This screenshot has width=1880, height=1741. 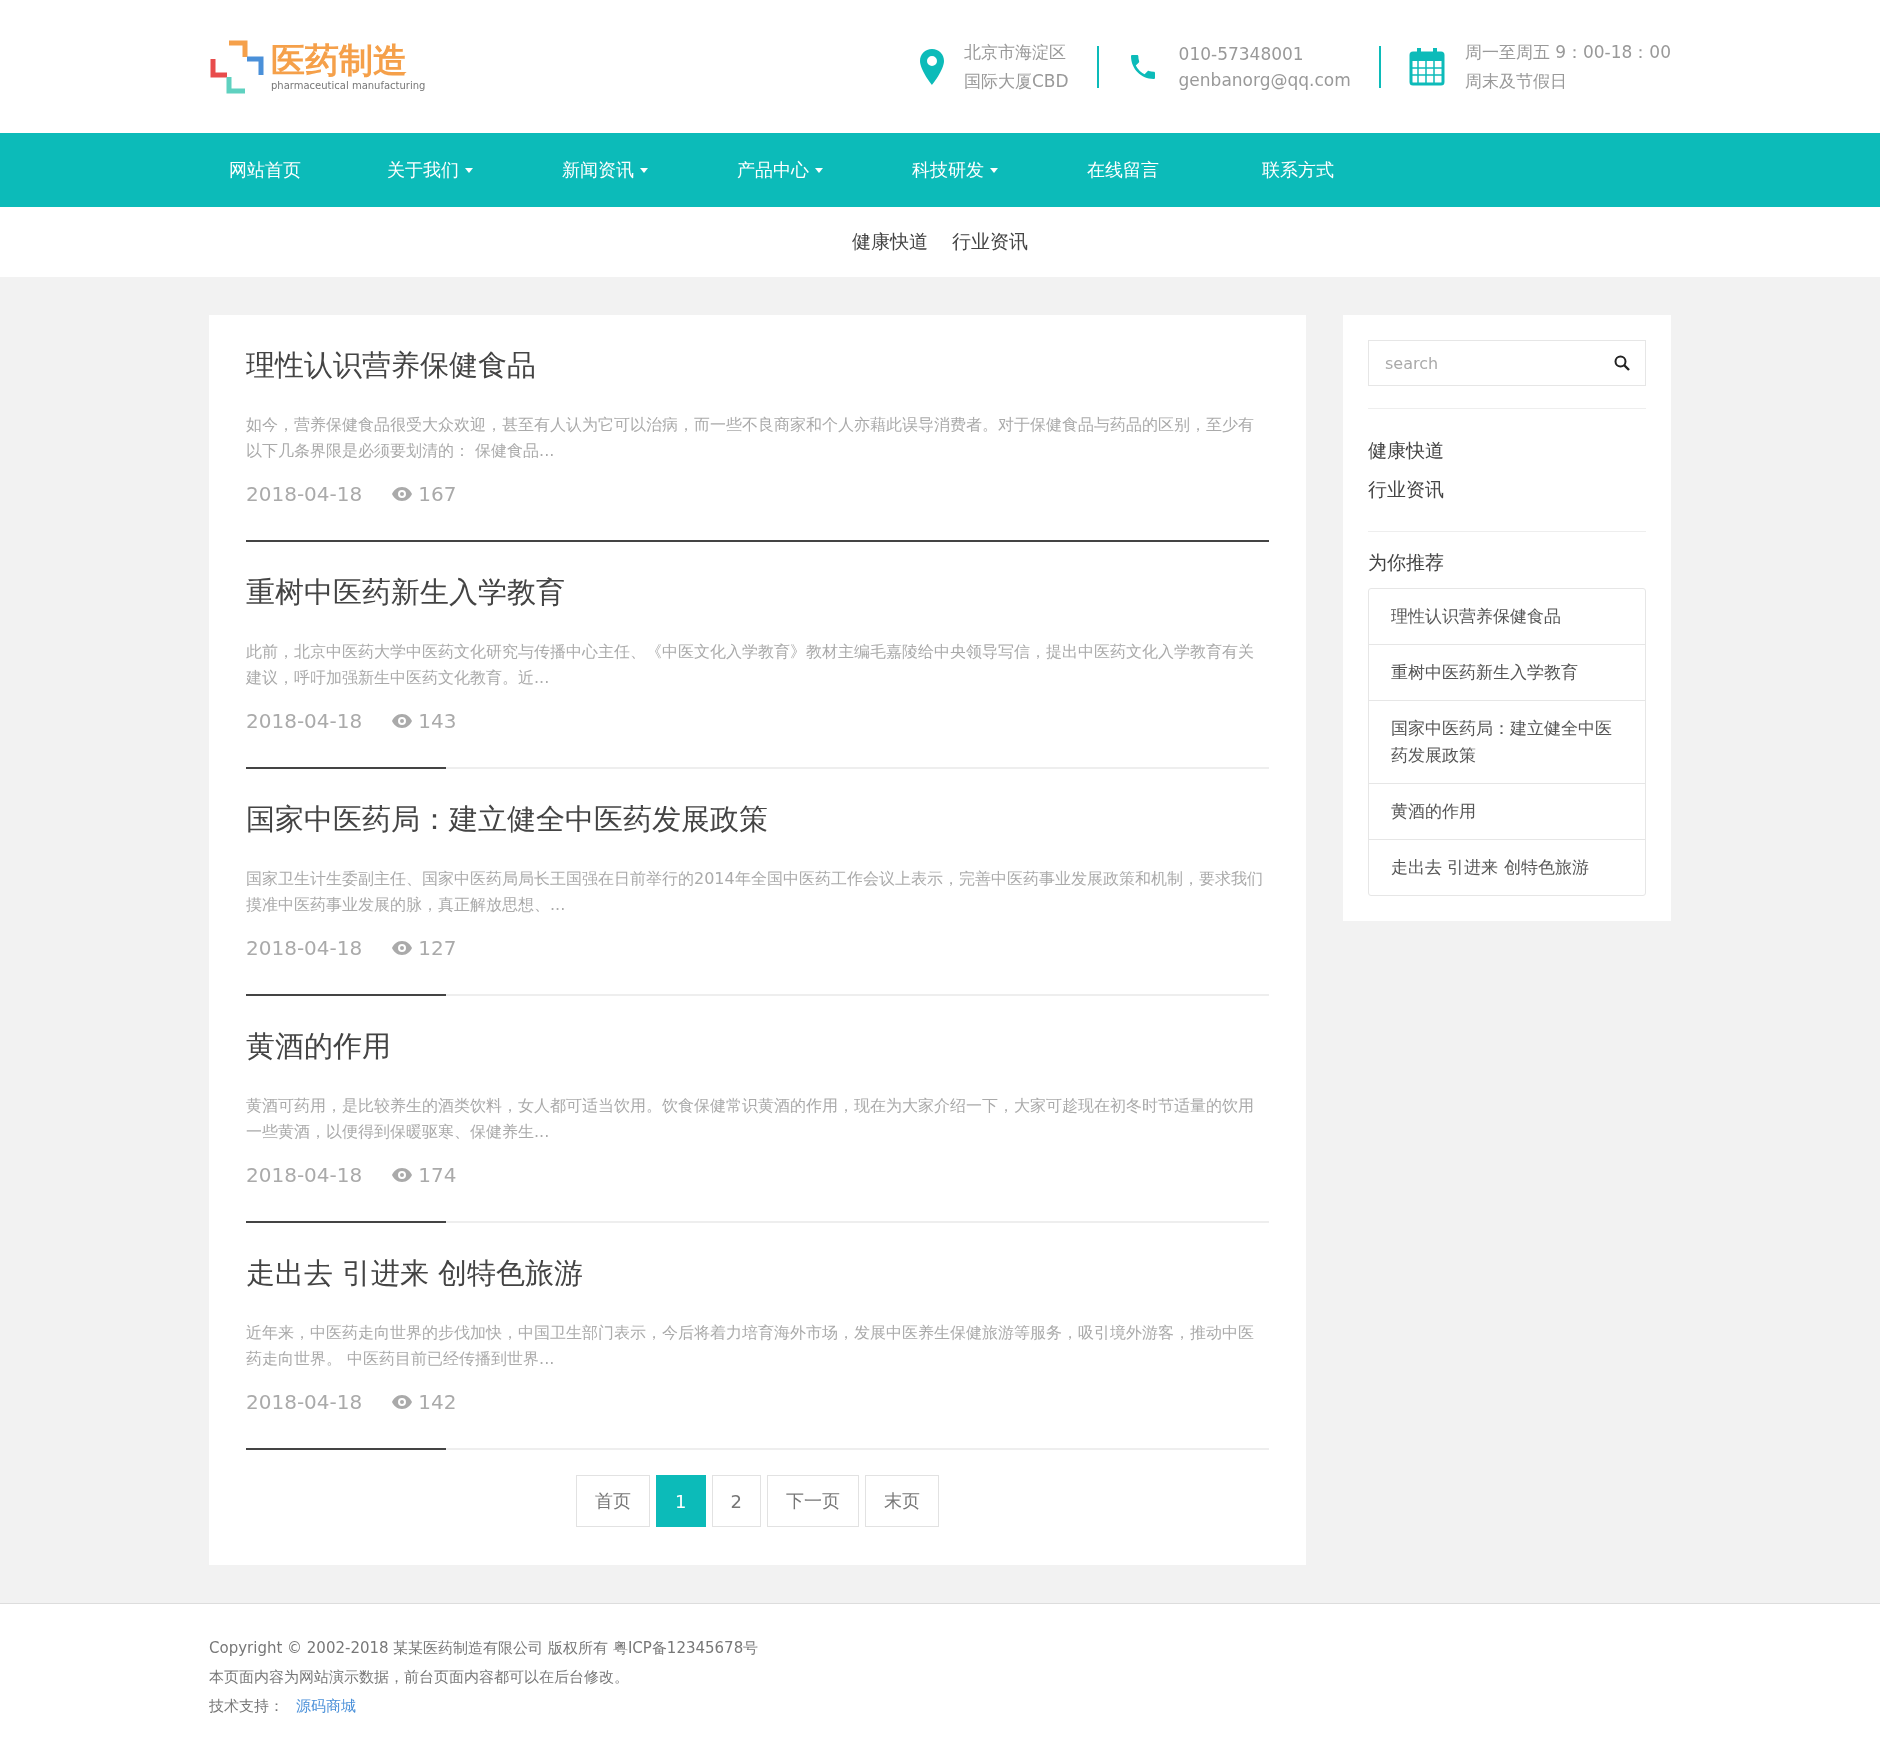 I want to click on search-input: search, so click(x=1507, y=363).